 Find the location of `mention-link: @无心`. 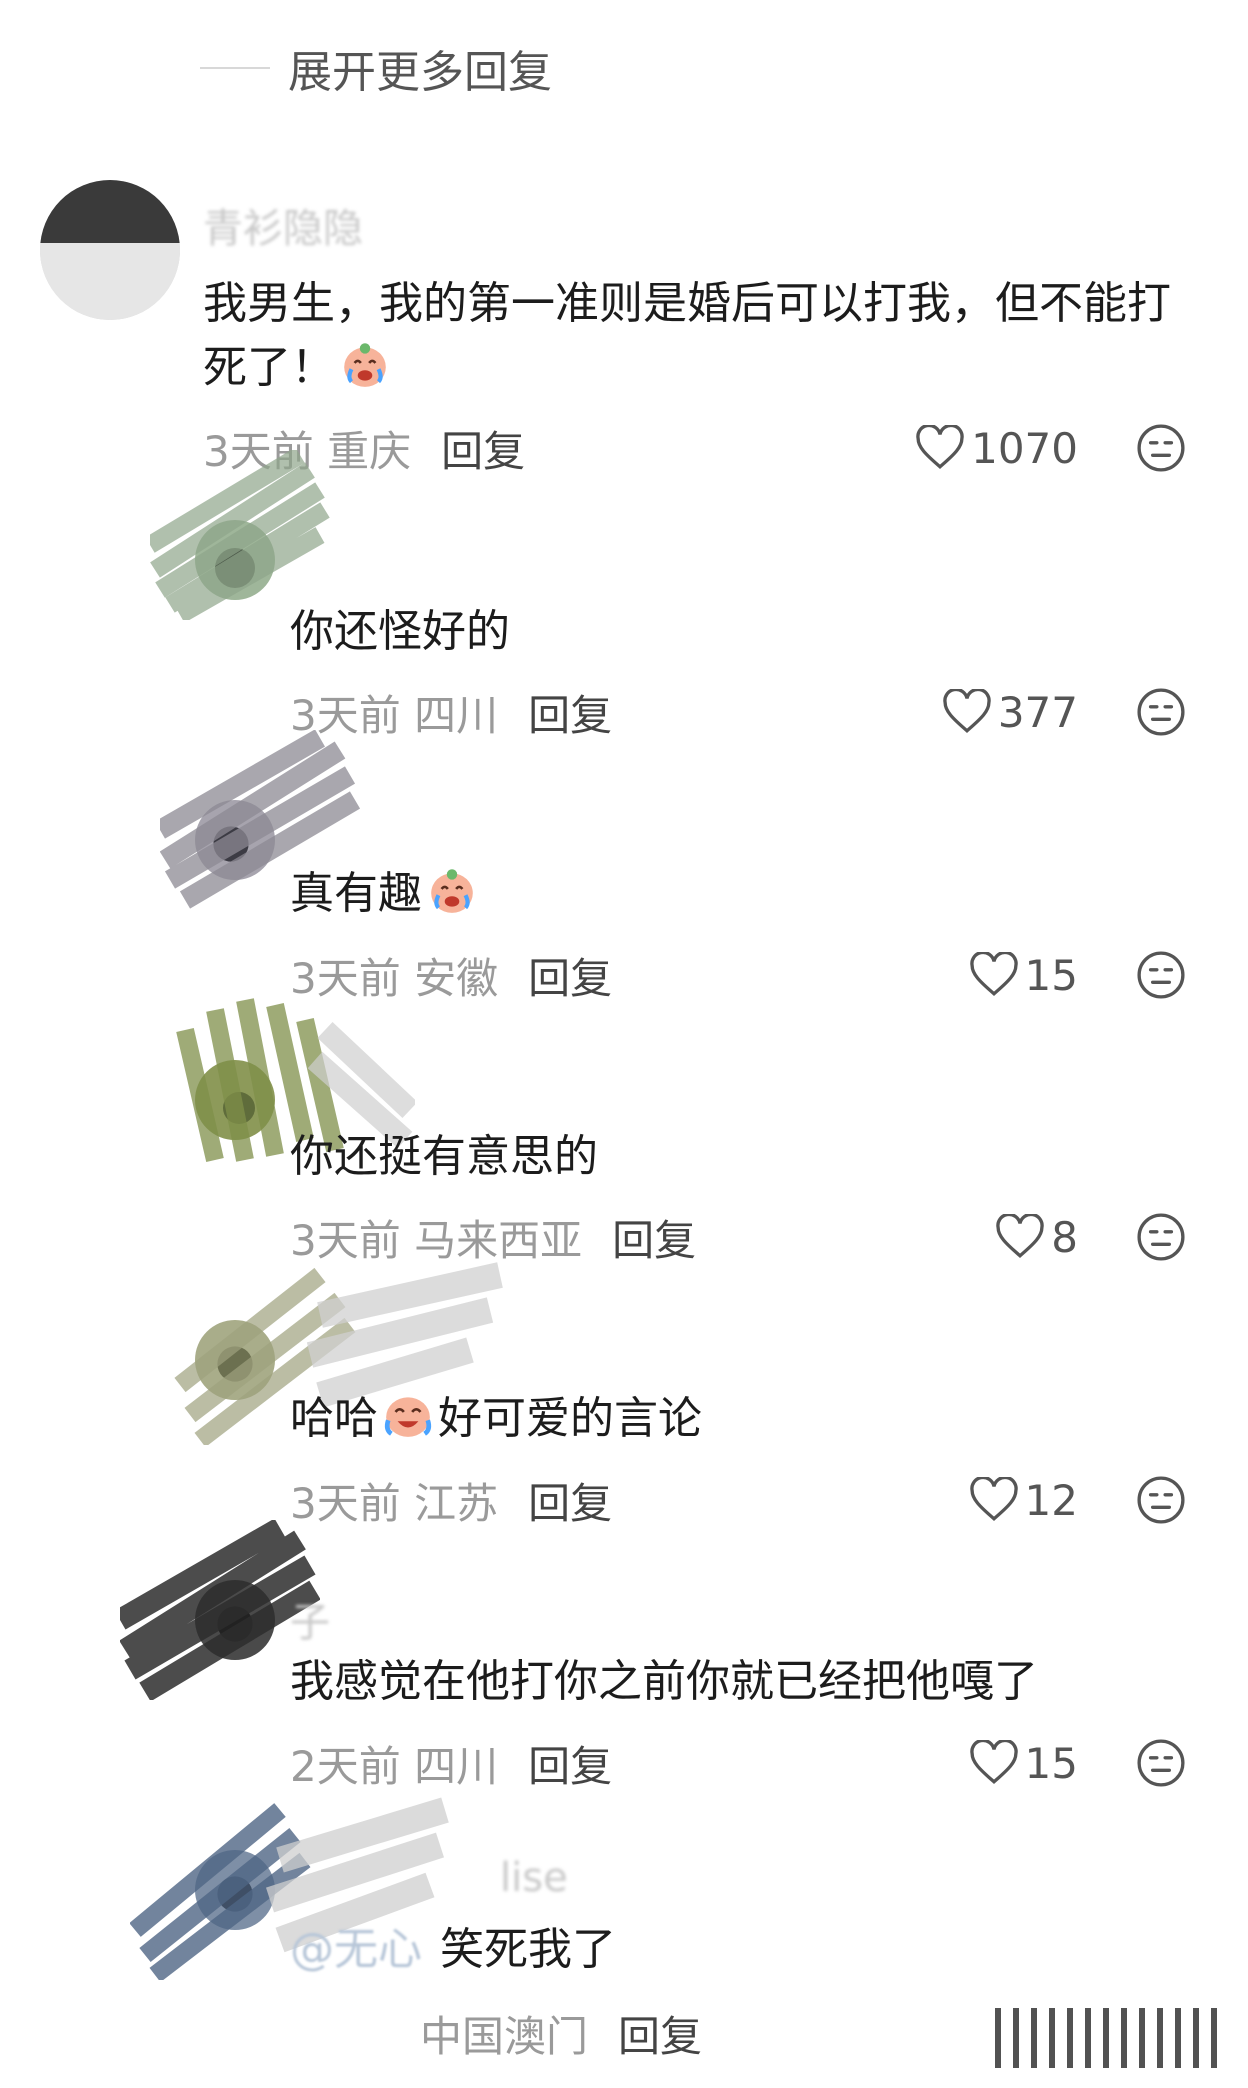

mention-link: @无心 is located at coordinates (356, 1949).